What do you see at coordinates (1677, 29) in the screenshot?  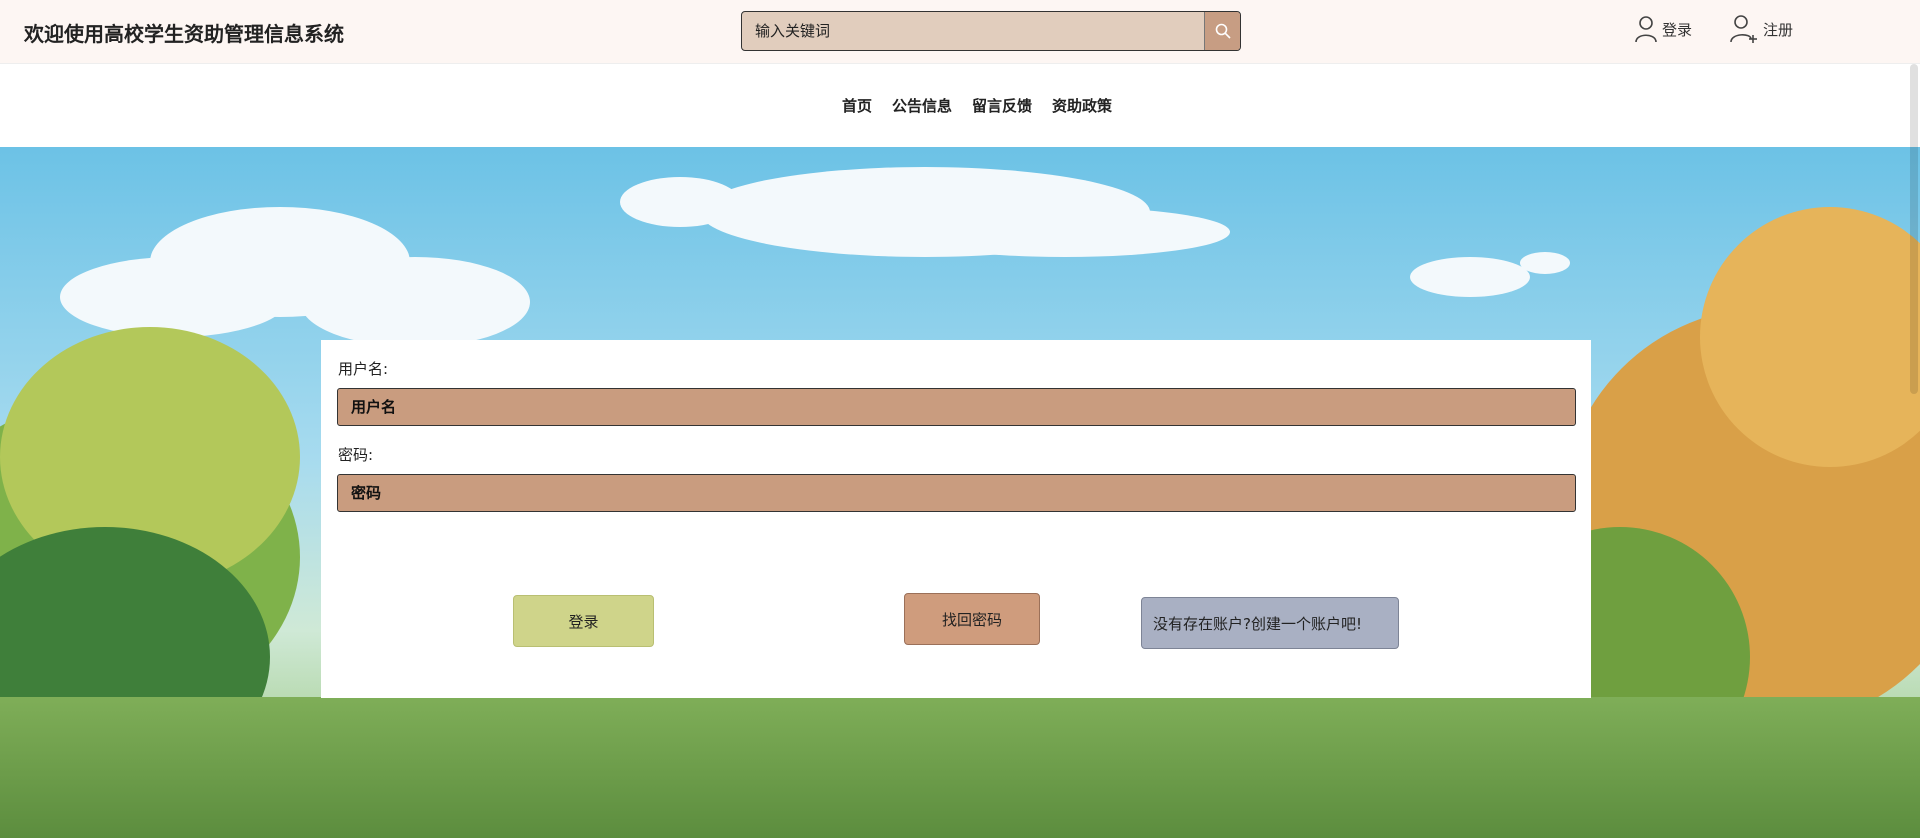 I see `header-login-label: 登录` at bounding box center [1677, 29].